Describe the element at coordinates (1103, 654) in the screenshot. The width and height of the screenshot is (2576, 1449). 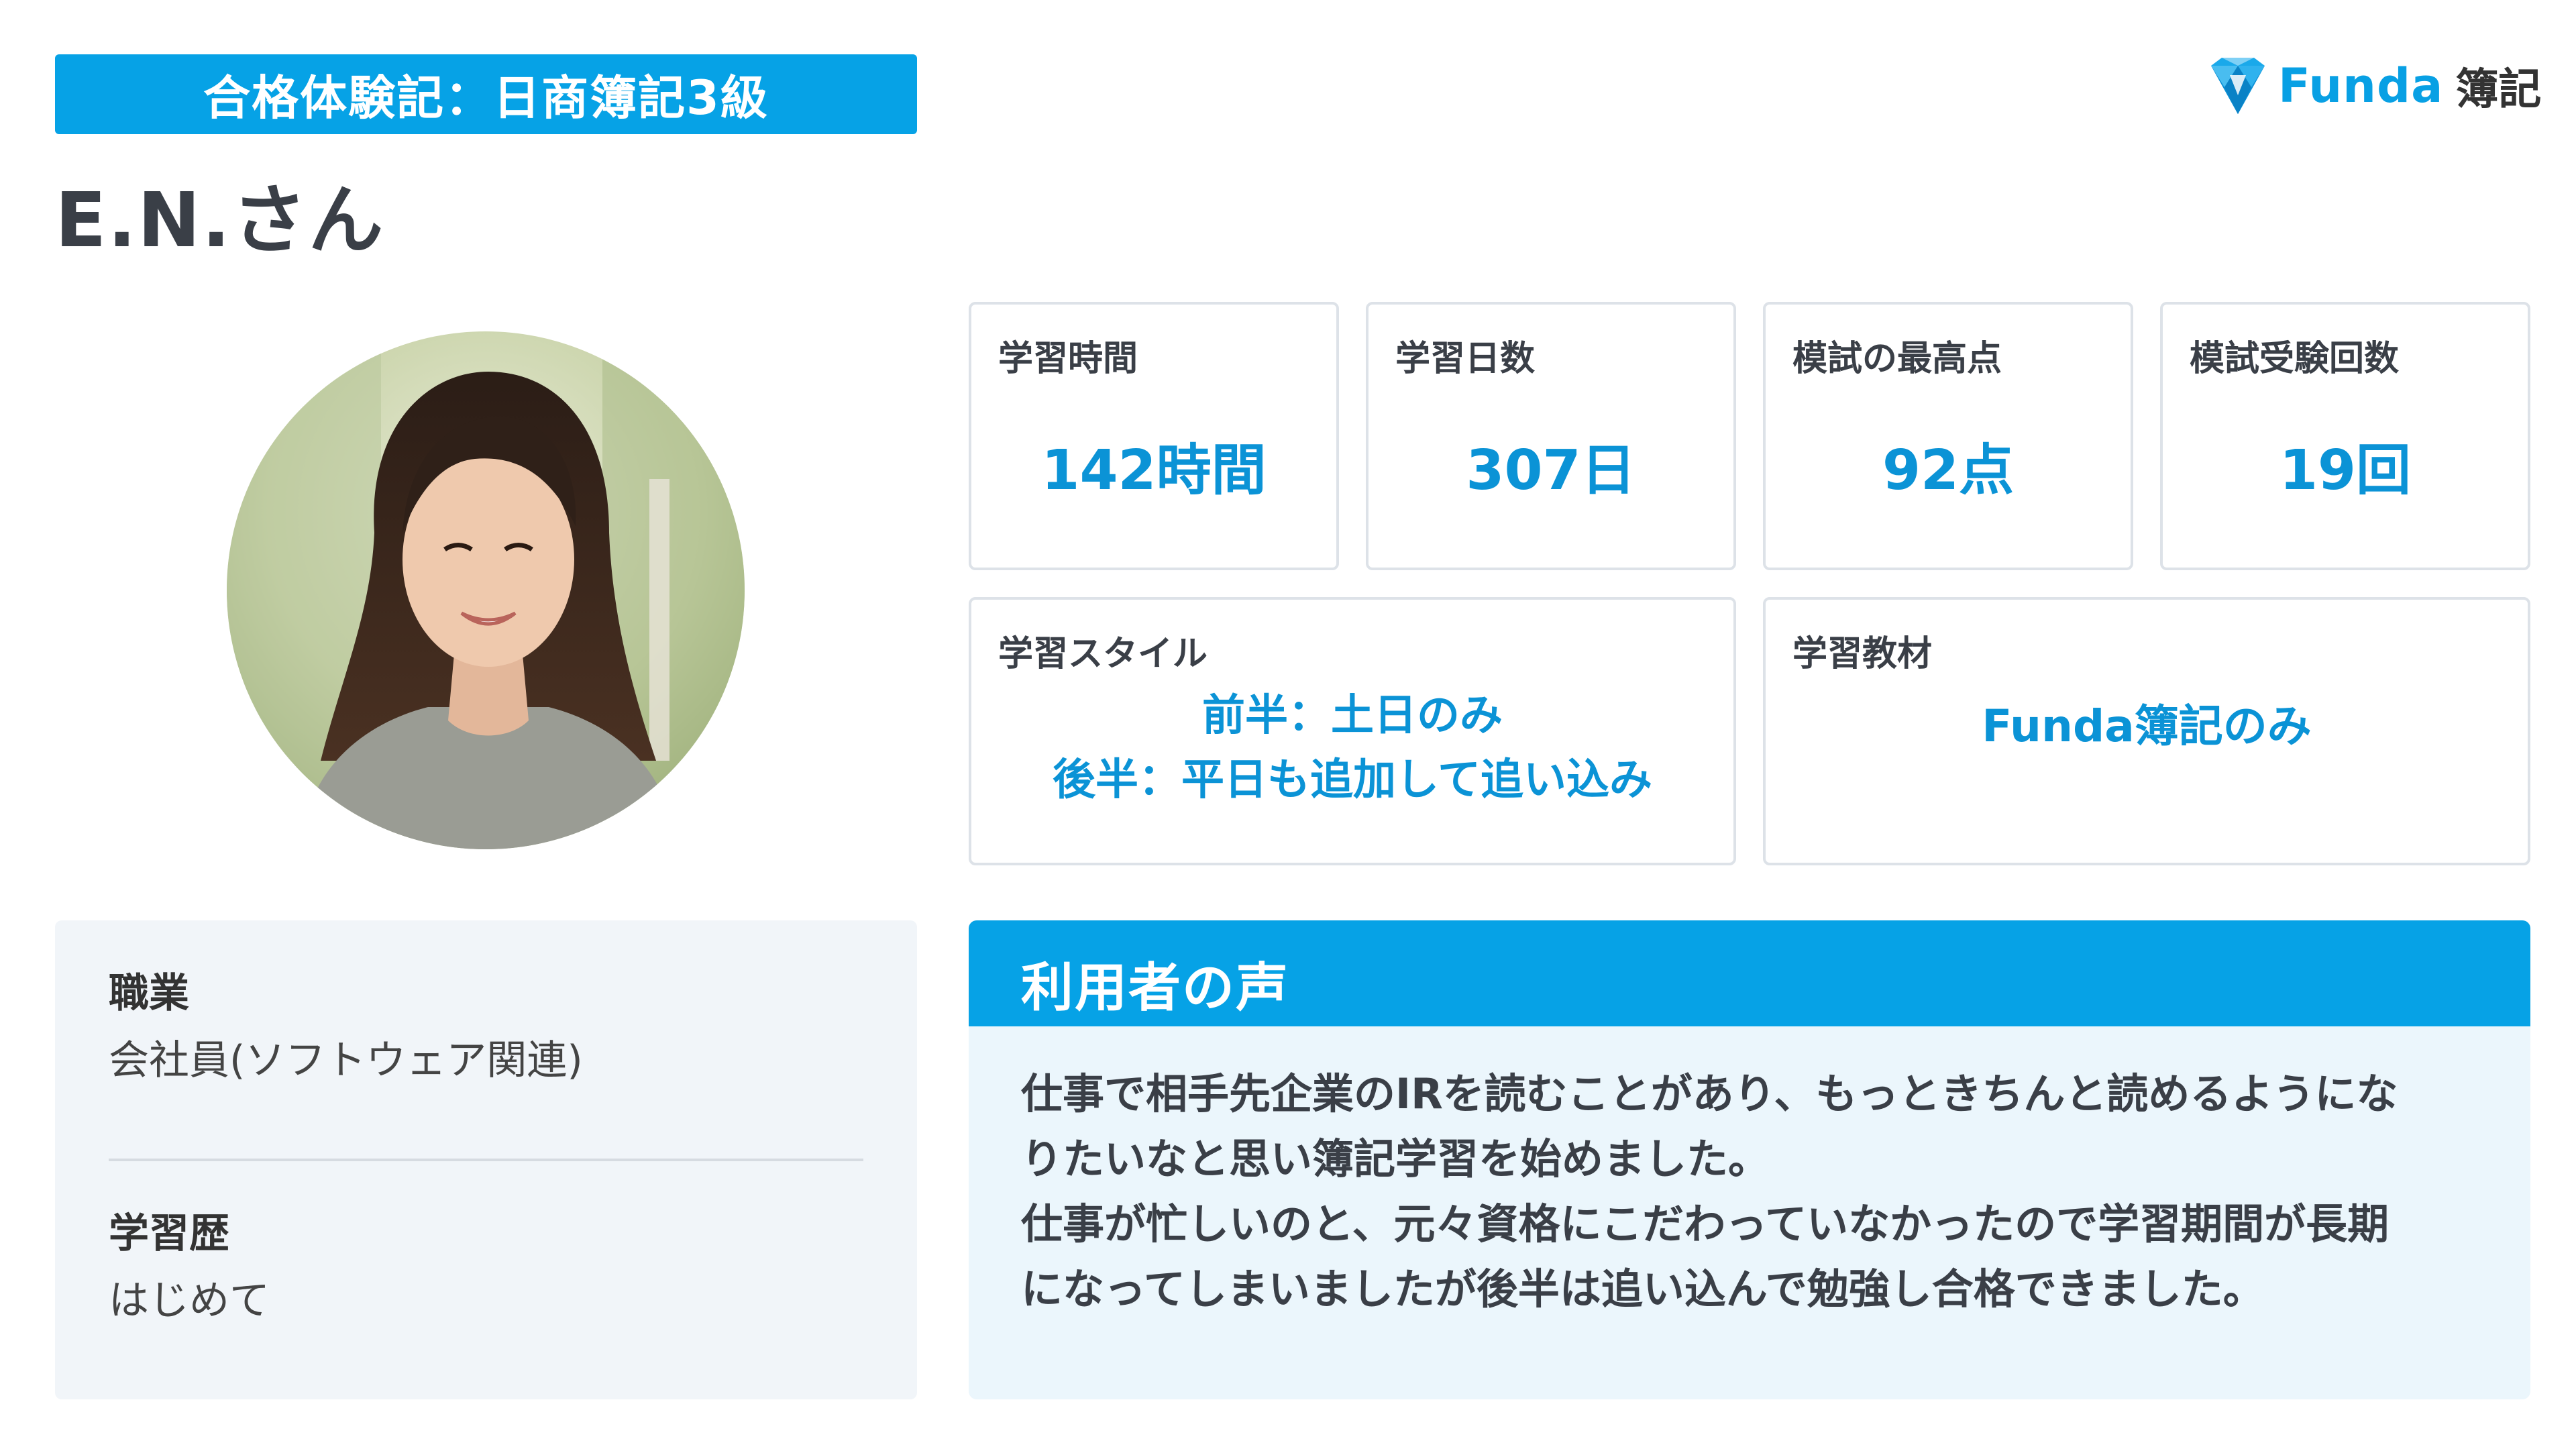
I see `study-style-label: 学習スタイル` at that location.